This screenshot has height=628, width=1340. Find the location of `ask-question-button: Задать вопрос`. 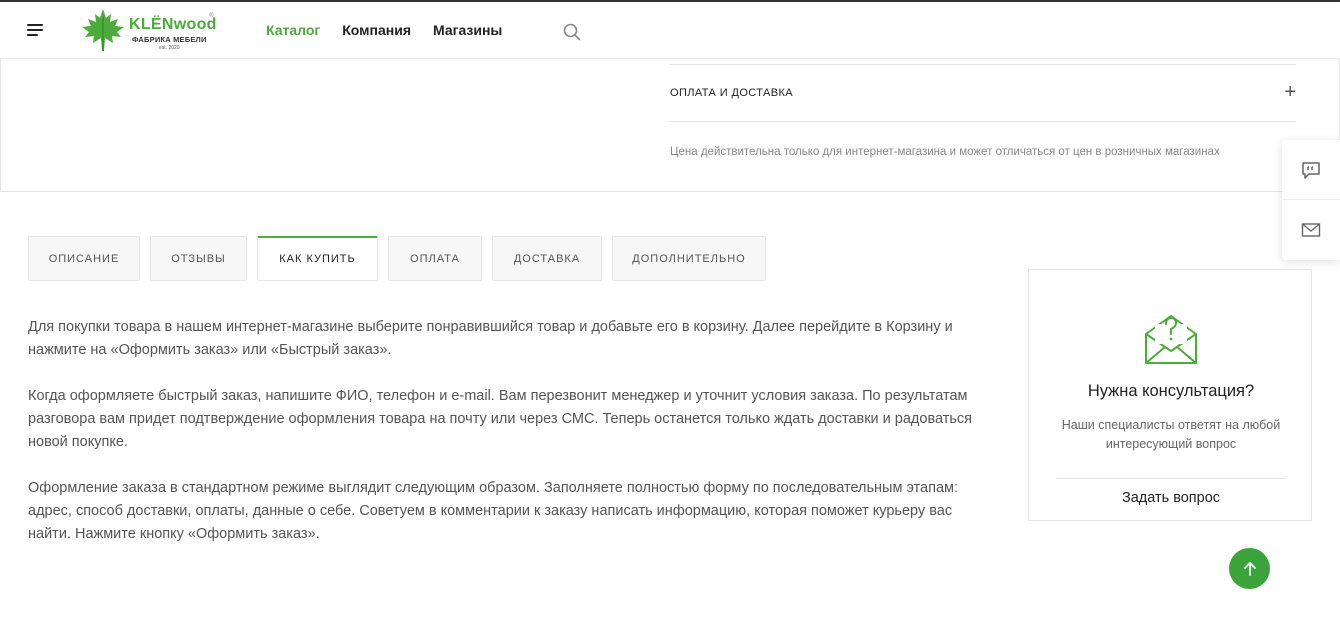

ask-question-button: Задать вопрос is located at coordinates (1171, 498).